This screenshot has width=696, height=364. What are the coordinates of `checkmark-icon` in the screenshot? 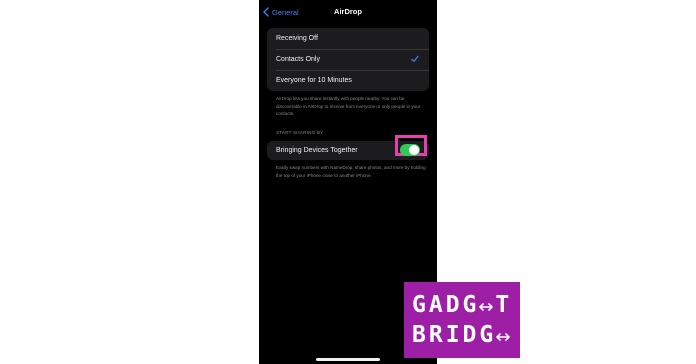 It's located at (415, 60).